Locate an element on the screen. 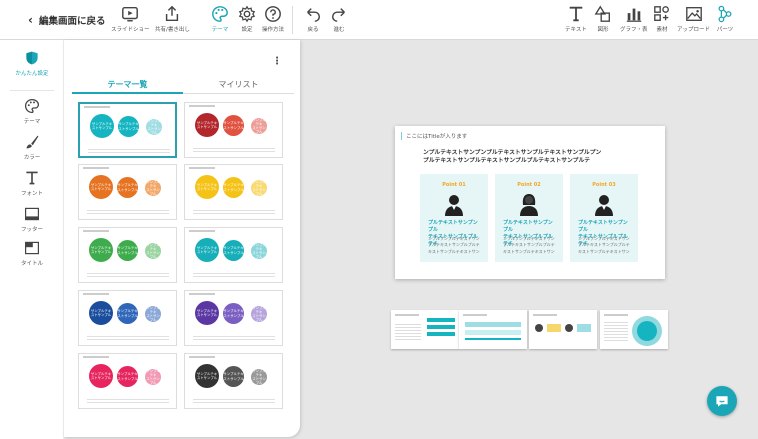 Image resolution: width=758 pixels, height=439 pixels. tab-theme-list: テーマ一覧 is located at coordinates (127, 84).